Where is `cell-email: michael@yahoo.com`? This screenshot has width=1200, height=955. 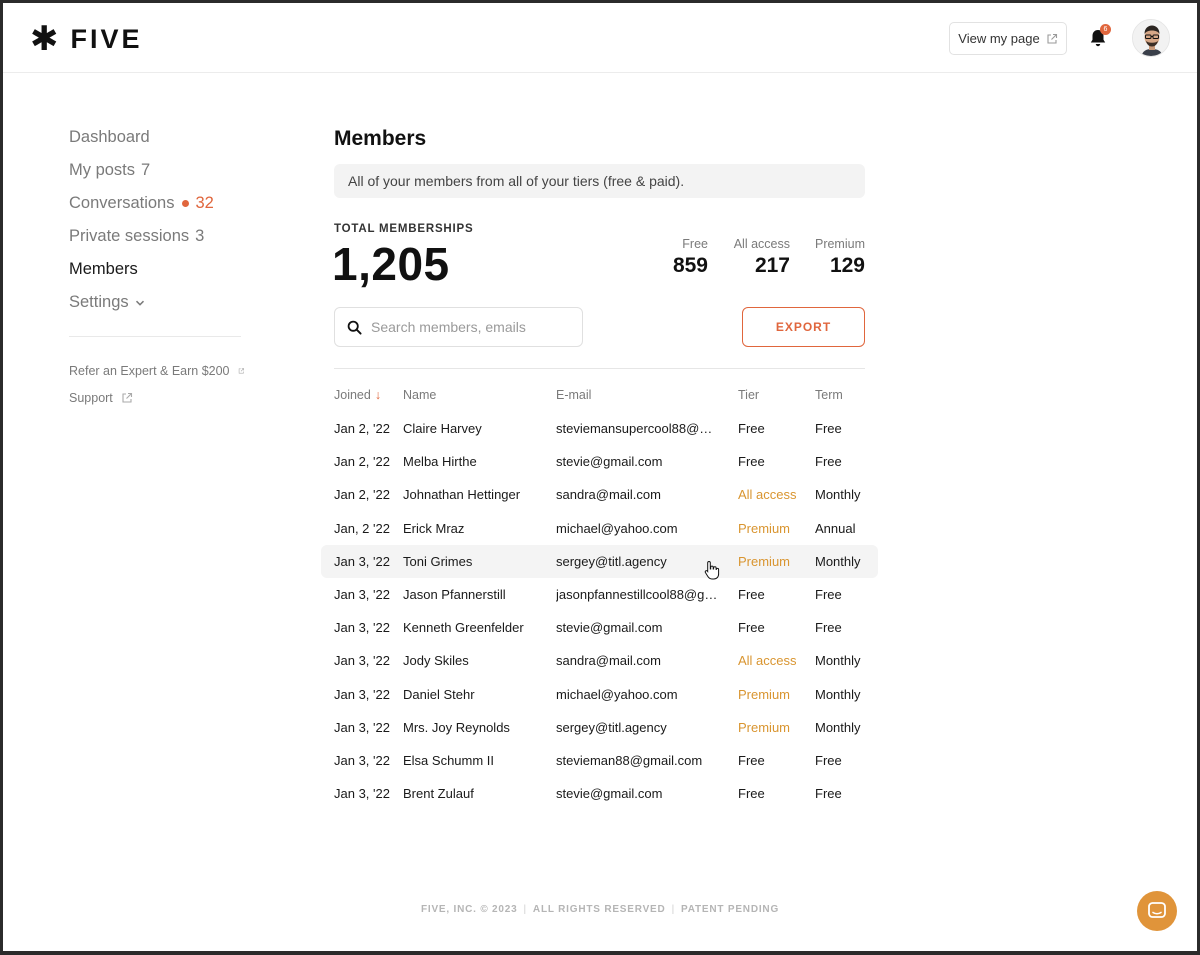
cell-email: michael@yahoo.com is located at coordinates (647, 528).